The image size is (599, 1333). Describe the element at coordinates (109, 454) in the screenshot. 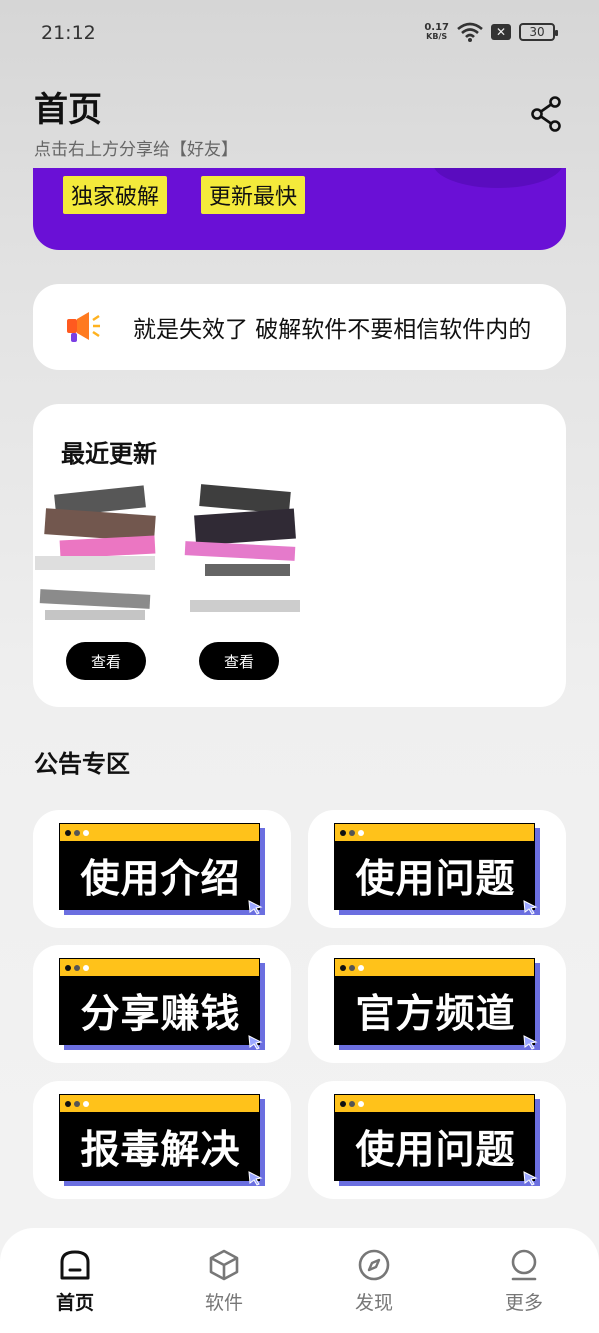

I see `recent-updates-title: 最近更新` at that location.